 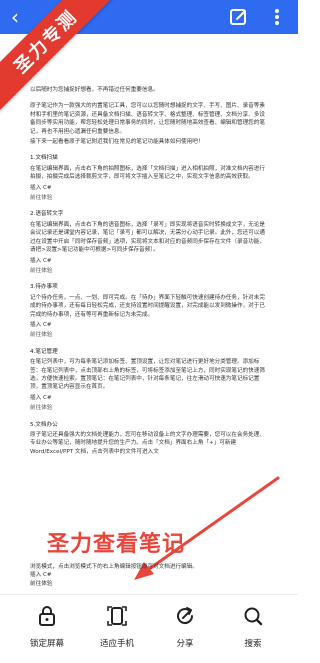 I want to click on fit-phone-button: 适应手机, so click(x=117, y=630).